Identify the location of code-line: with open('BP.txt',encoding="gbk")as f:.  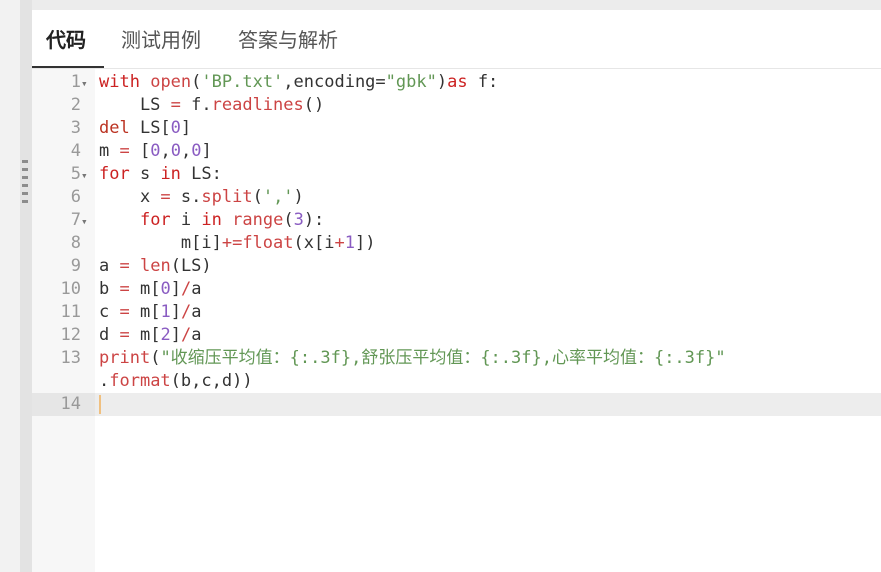
(298, 82).